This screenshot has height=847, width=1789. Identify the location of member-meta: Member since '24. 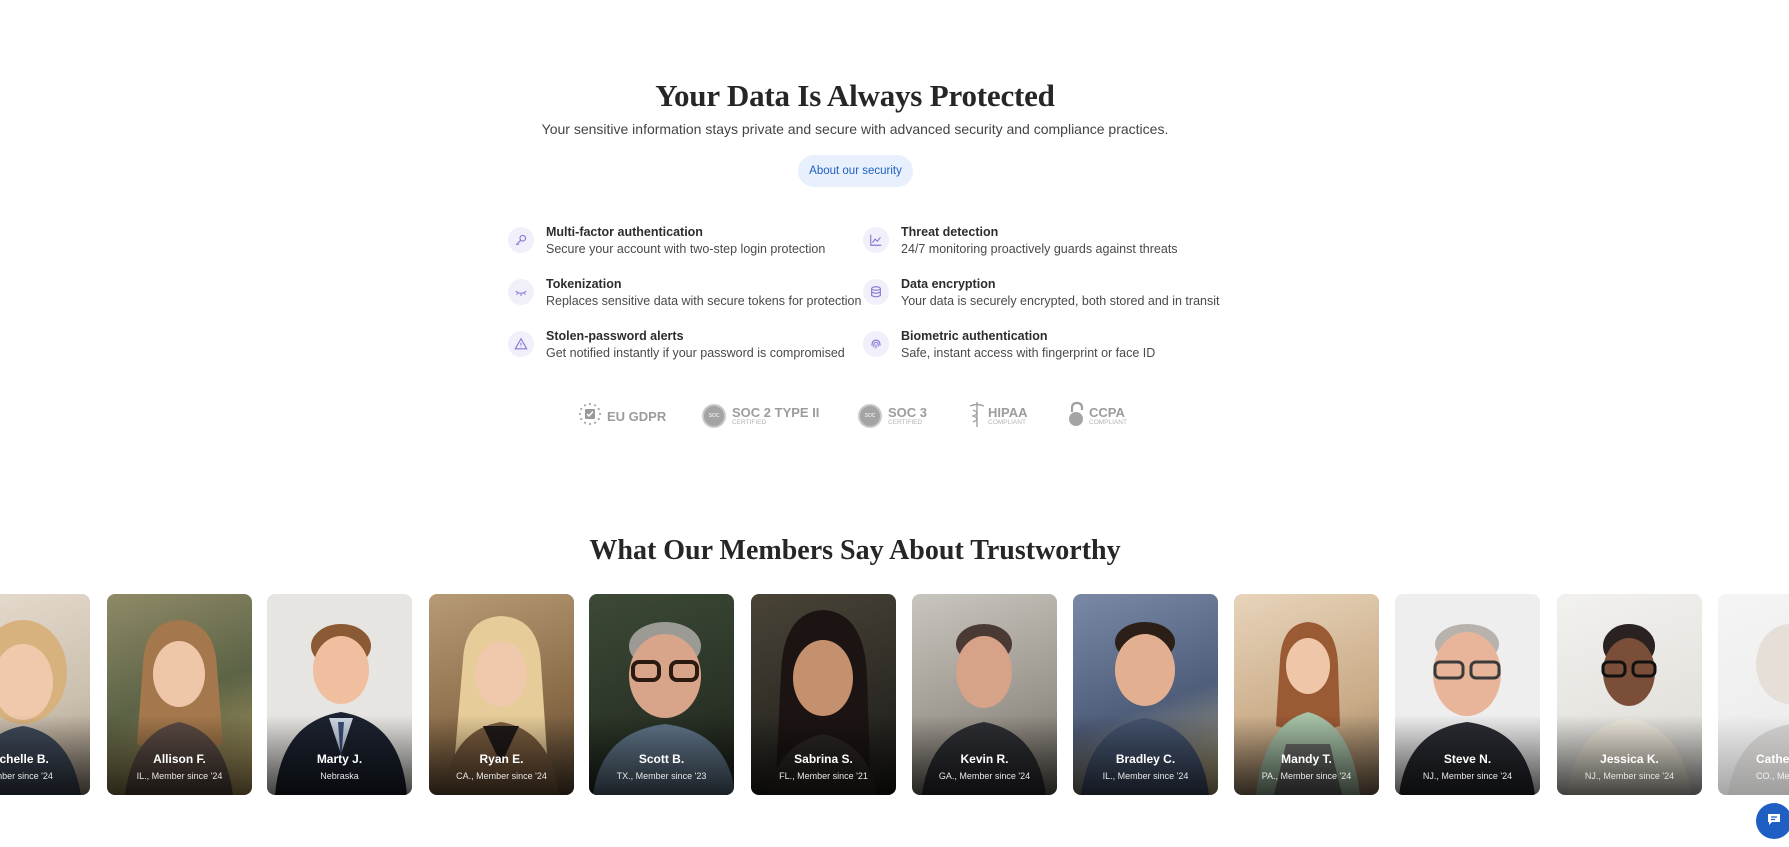
(26, 776).